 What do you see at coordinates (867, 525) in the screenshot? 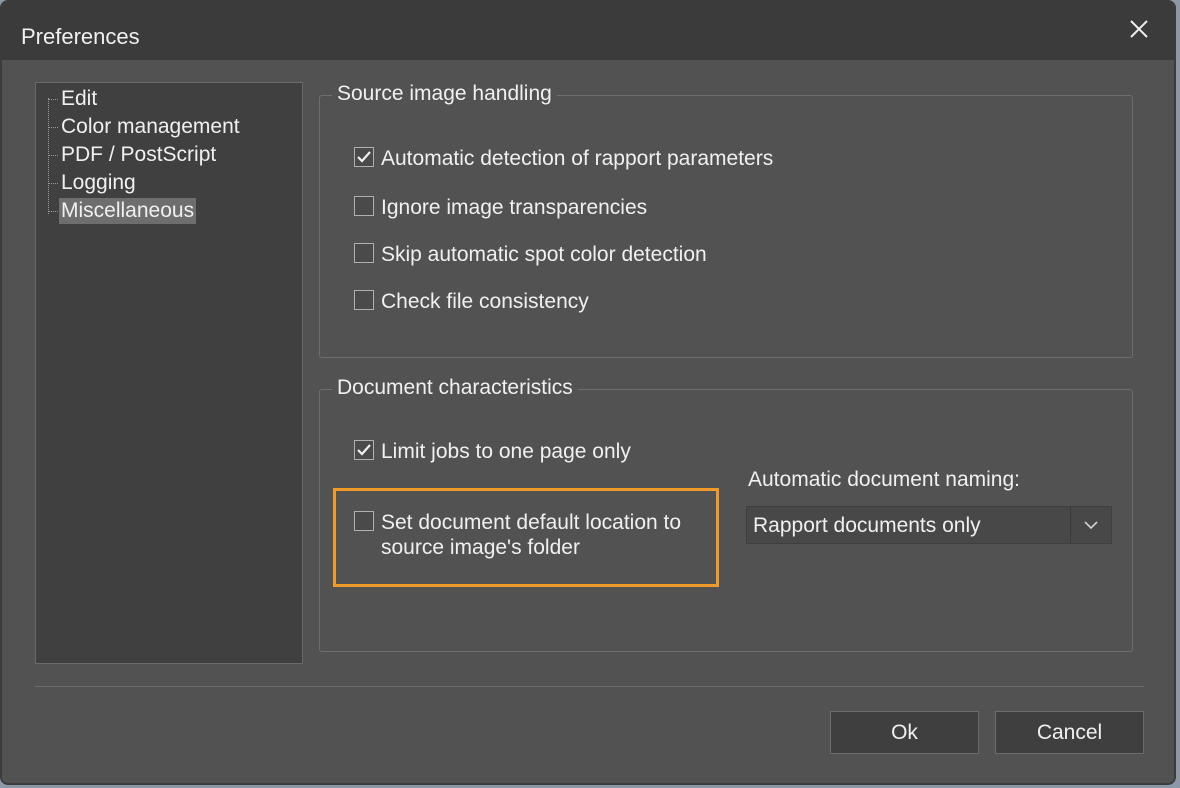
I see `naming-dropdown-value: Rapport documents only` at bounding box center [867, 525].